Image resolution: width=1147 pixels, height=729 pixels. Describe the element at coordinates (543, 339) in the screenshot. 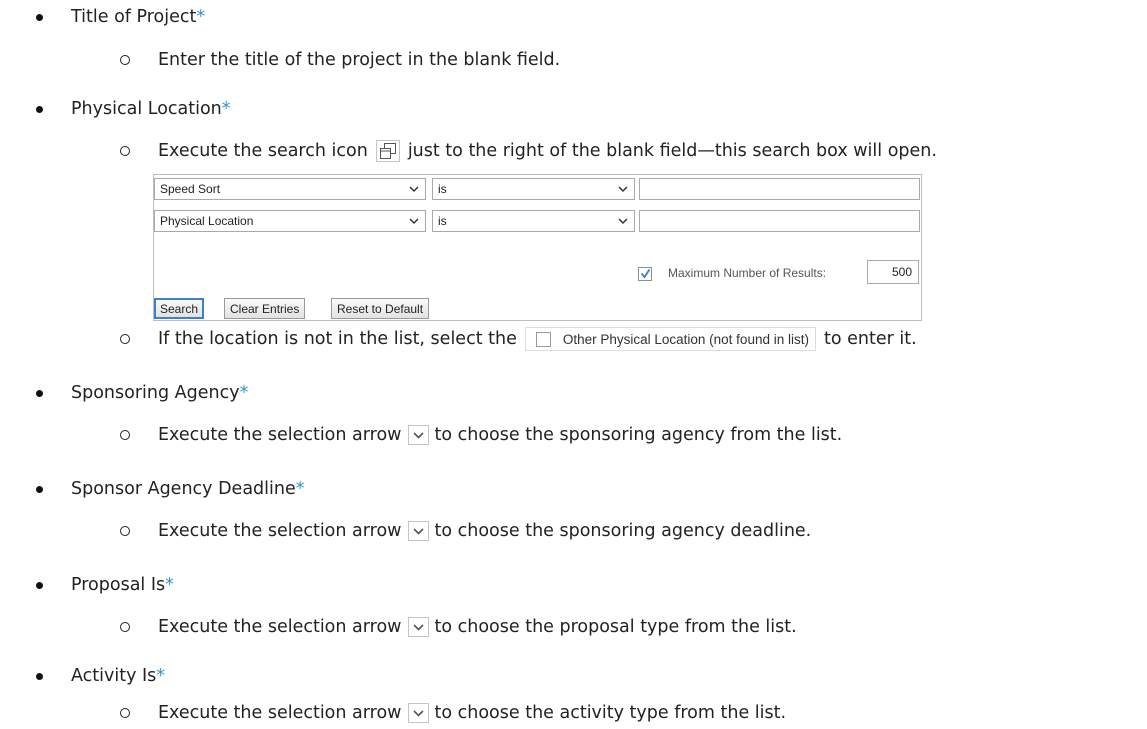

I see `other-location-checkbox` at that location.